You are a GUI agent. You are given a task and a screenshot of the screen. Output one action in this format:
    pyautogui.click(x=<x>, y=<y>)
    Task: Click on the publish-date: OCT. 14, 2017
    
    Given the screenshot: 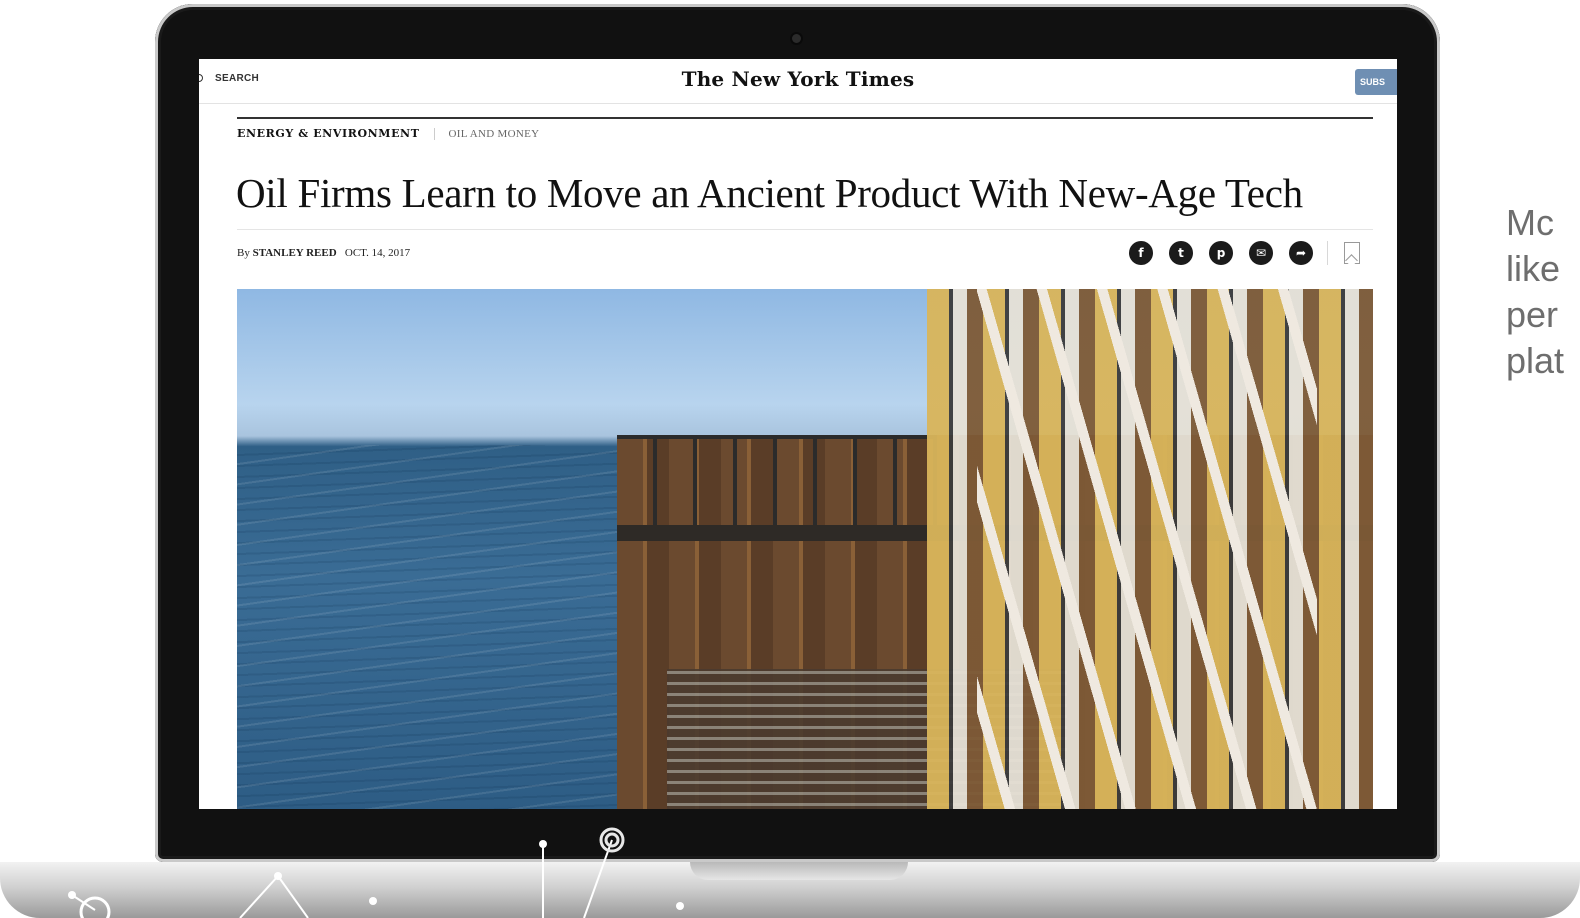 What is the action you would take?
    pyautogui.click(x=377, y=253)
    